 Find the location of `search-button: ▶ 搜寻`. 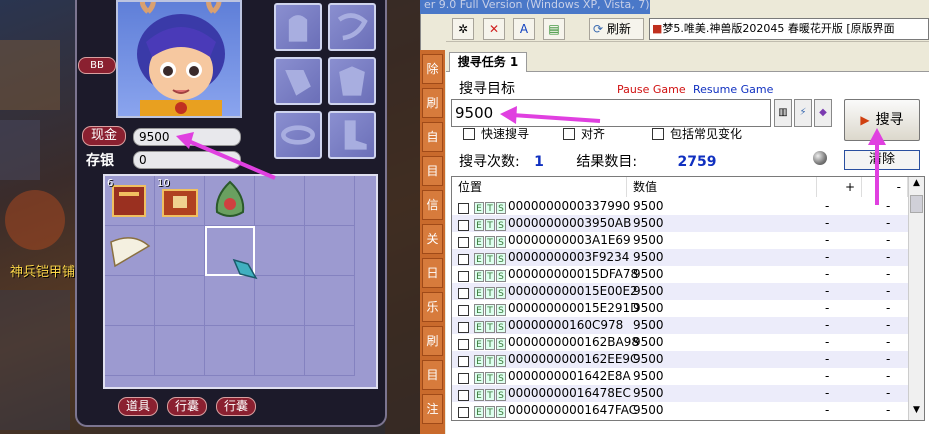

search-button: ▶ 搜寻 is located at coordinates (882, 120).